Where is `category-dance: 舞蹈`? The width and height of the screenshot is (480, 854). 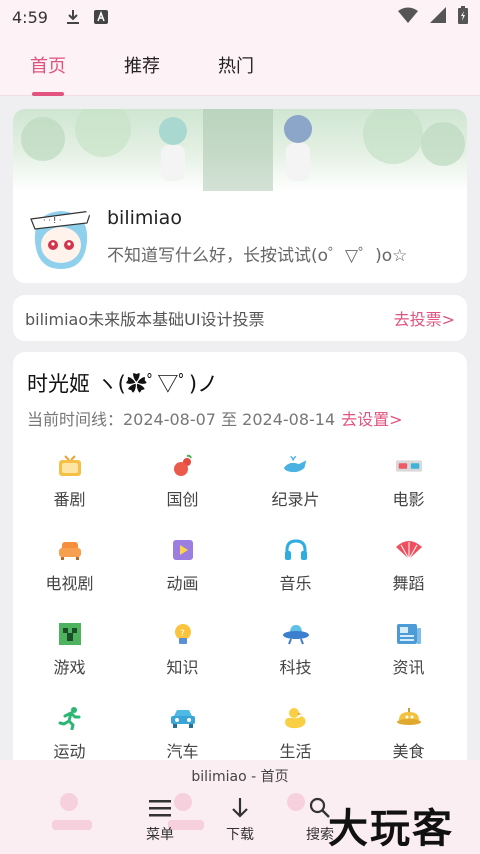
category-dance: 舞蹈 is located at coordinates (408, 574).